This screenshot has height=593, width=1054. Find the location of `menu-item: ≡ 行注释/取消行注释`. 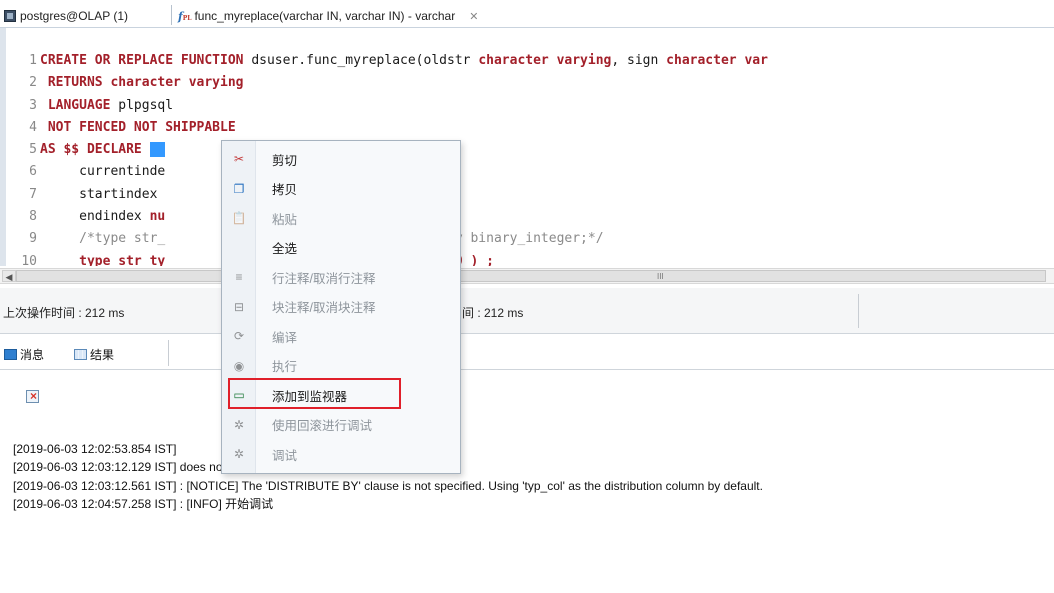

menu-item: ≡ 行注释/取消行注释 is located at coordinates (341, 277).